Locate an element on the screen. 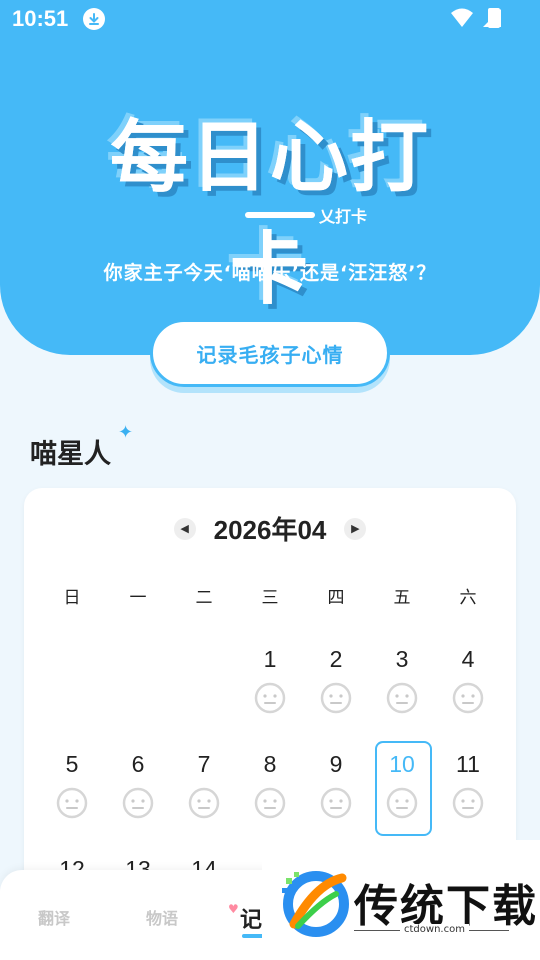  day-number: 5 is located at coordinates (72, 764).